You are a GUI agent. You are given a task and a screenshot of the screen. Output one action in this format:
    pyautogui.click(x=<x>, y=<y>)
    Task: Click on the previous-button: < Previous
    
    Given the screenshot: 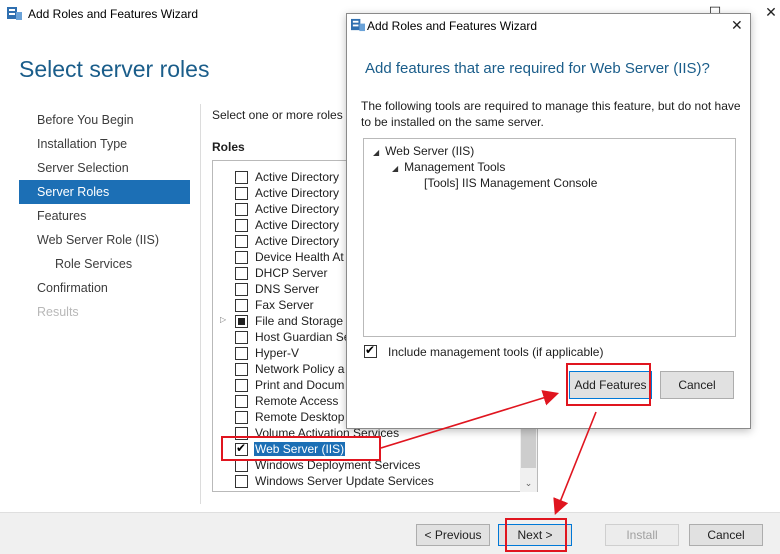 What is the action you would take?
    pyautogui.click(x=453, y=535)
    